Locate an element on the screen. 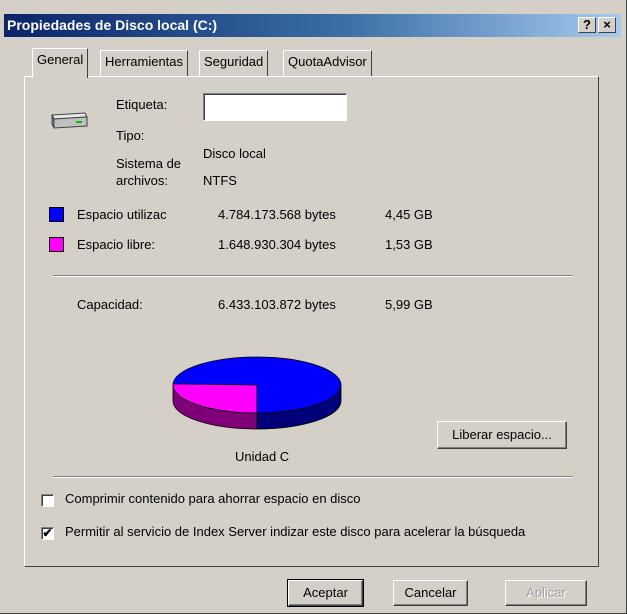 Image resolution: width=627 pixels, height=614 pixels. ok-button: Aceptar is located at coordinates (325, 593).